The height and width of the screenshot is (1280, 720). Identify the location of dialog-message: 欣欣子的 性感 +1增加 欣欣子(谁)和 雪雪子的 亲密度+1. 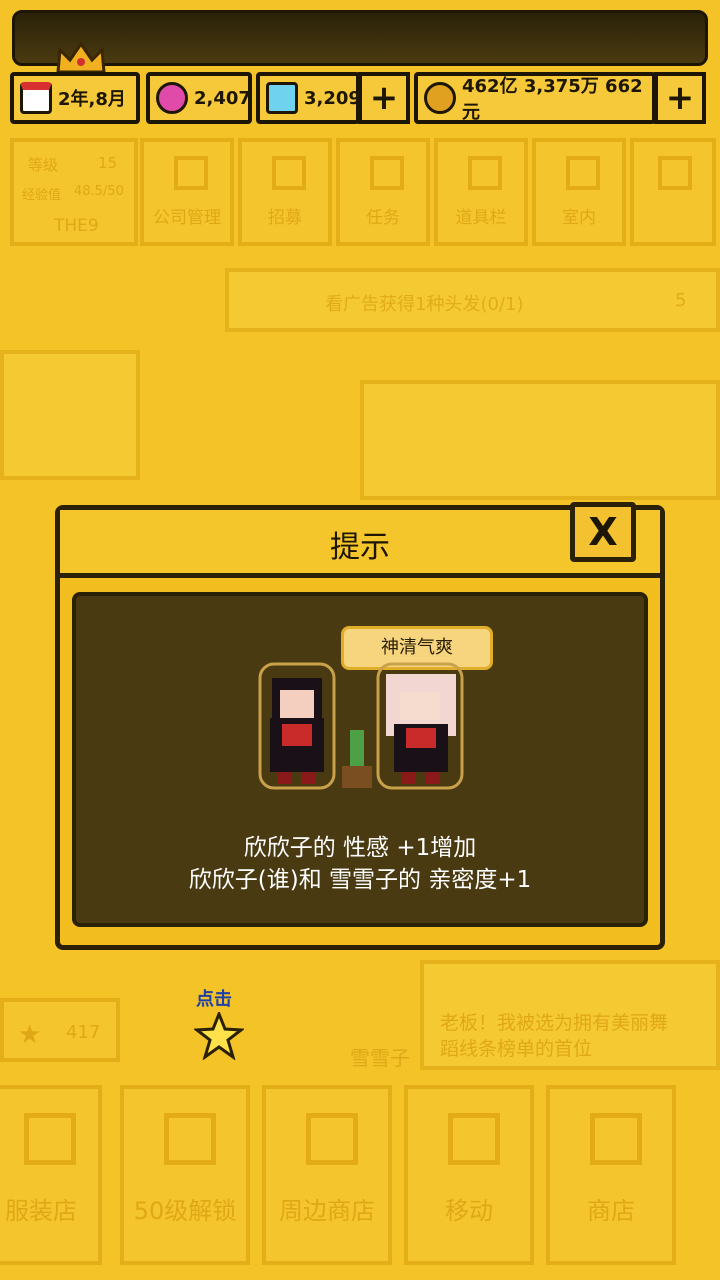
(360, 864).